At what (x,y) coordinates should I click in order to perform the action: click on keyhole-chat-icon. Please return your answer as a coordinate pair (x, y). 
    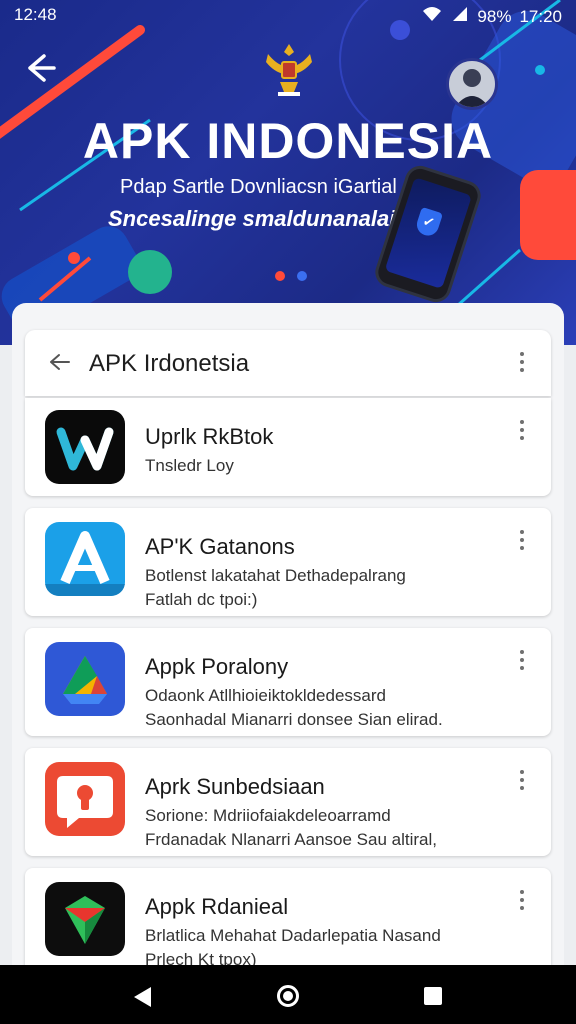
    Looking at the image, I should click on (85, 799).